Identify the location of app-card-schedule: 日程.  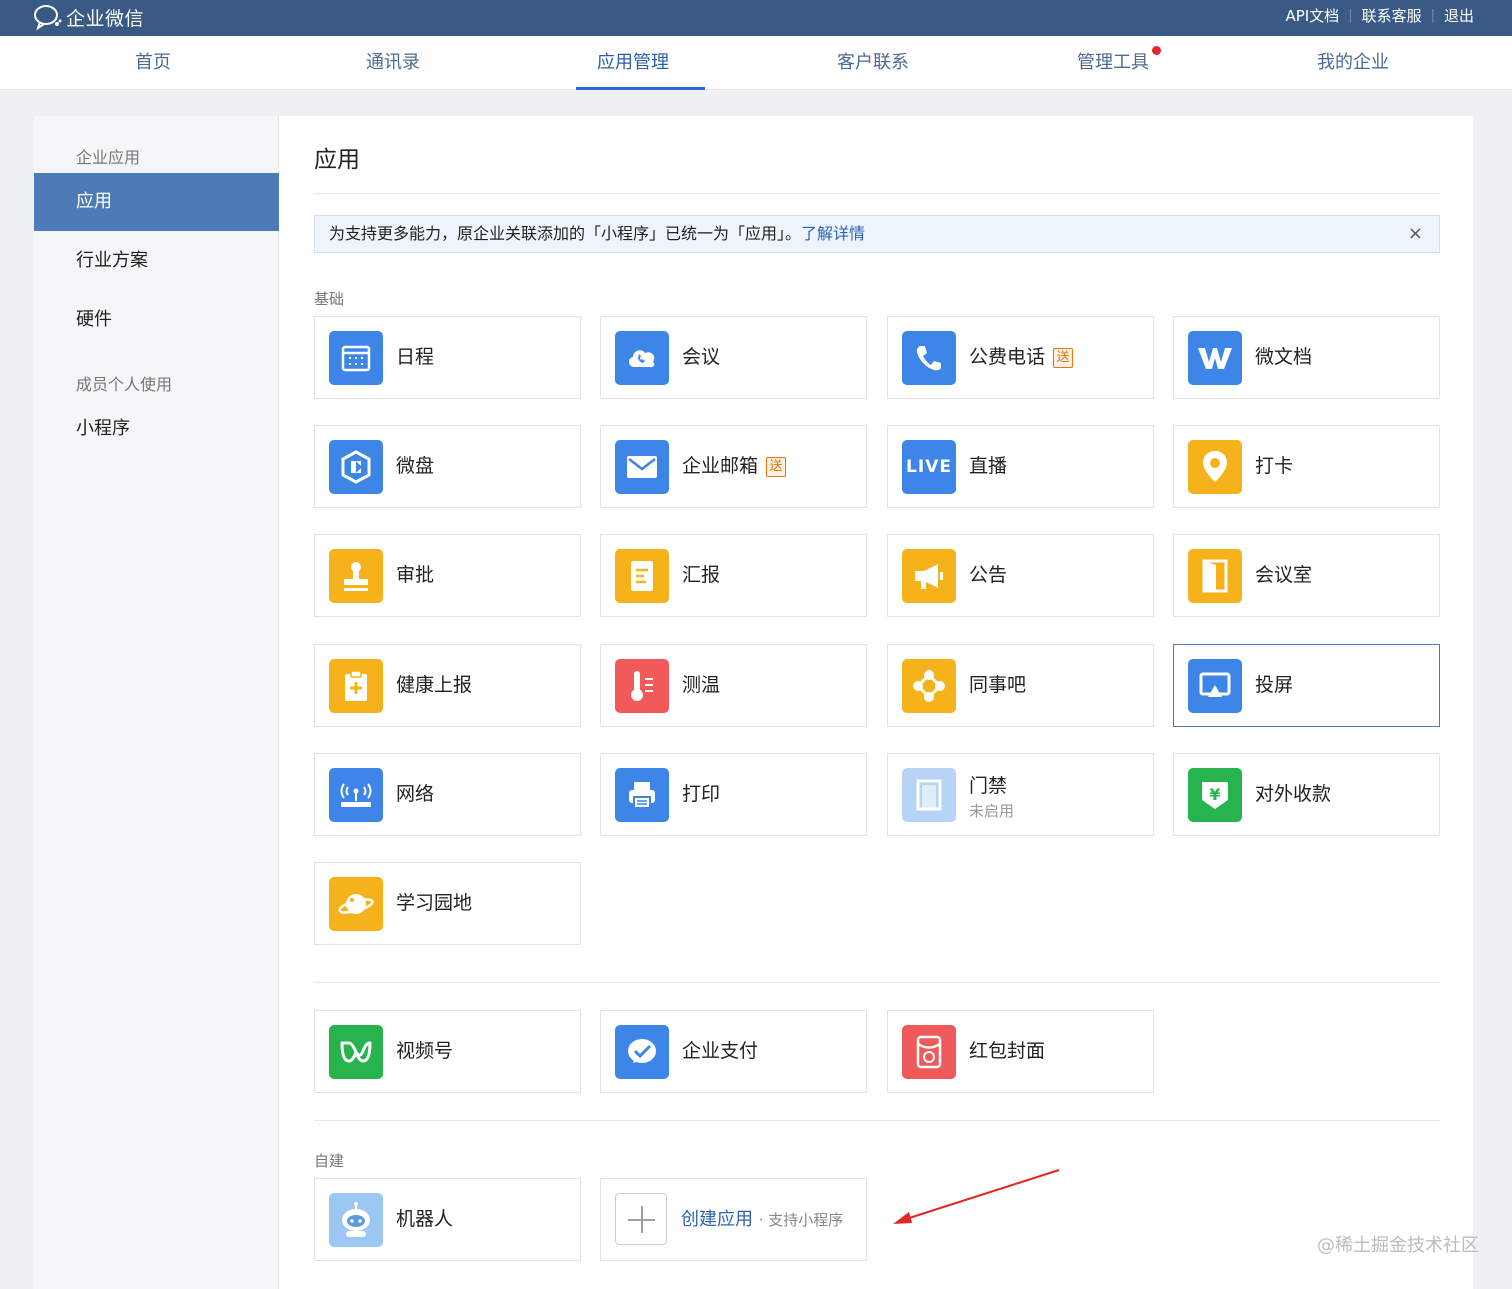
(447, 357).